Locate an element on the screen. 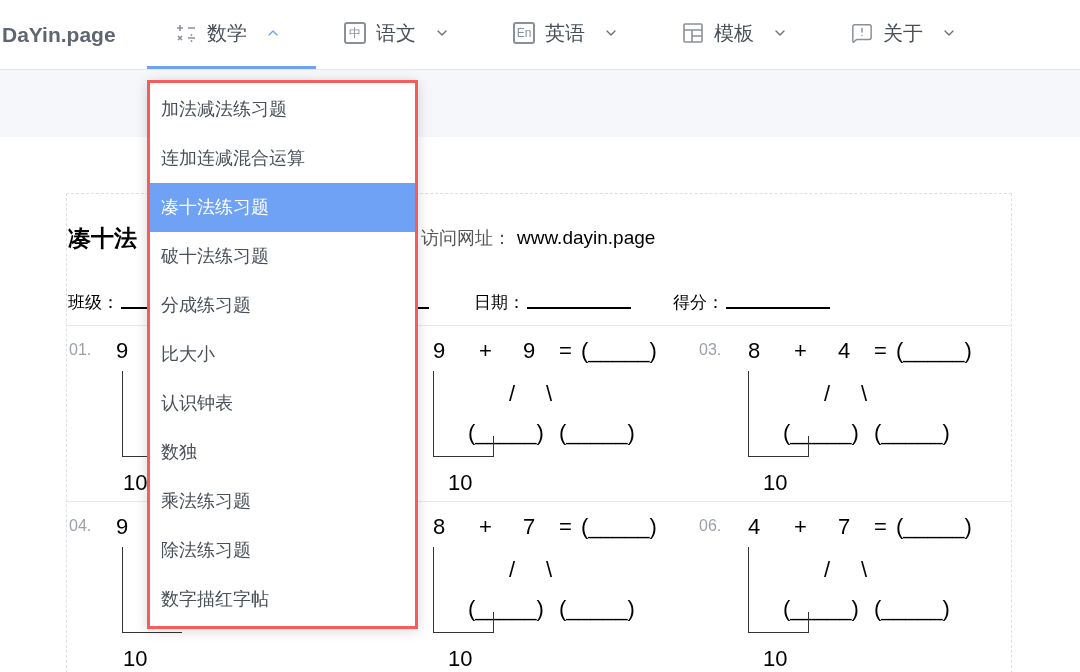 This screenshot has height=672, width=1080. menu-item: 破十法练习题 is located at coordinates (282, 256).